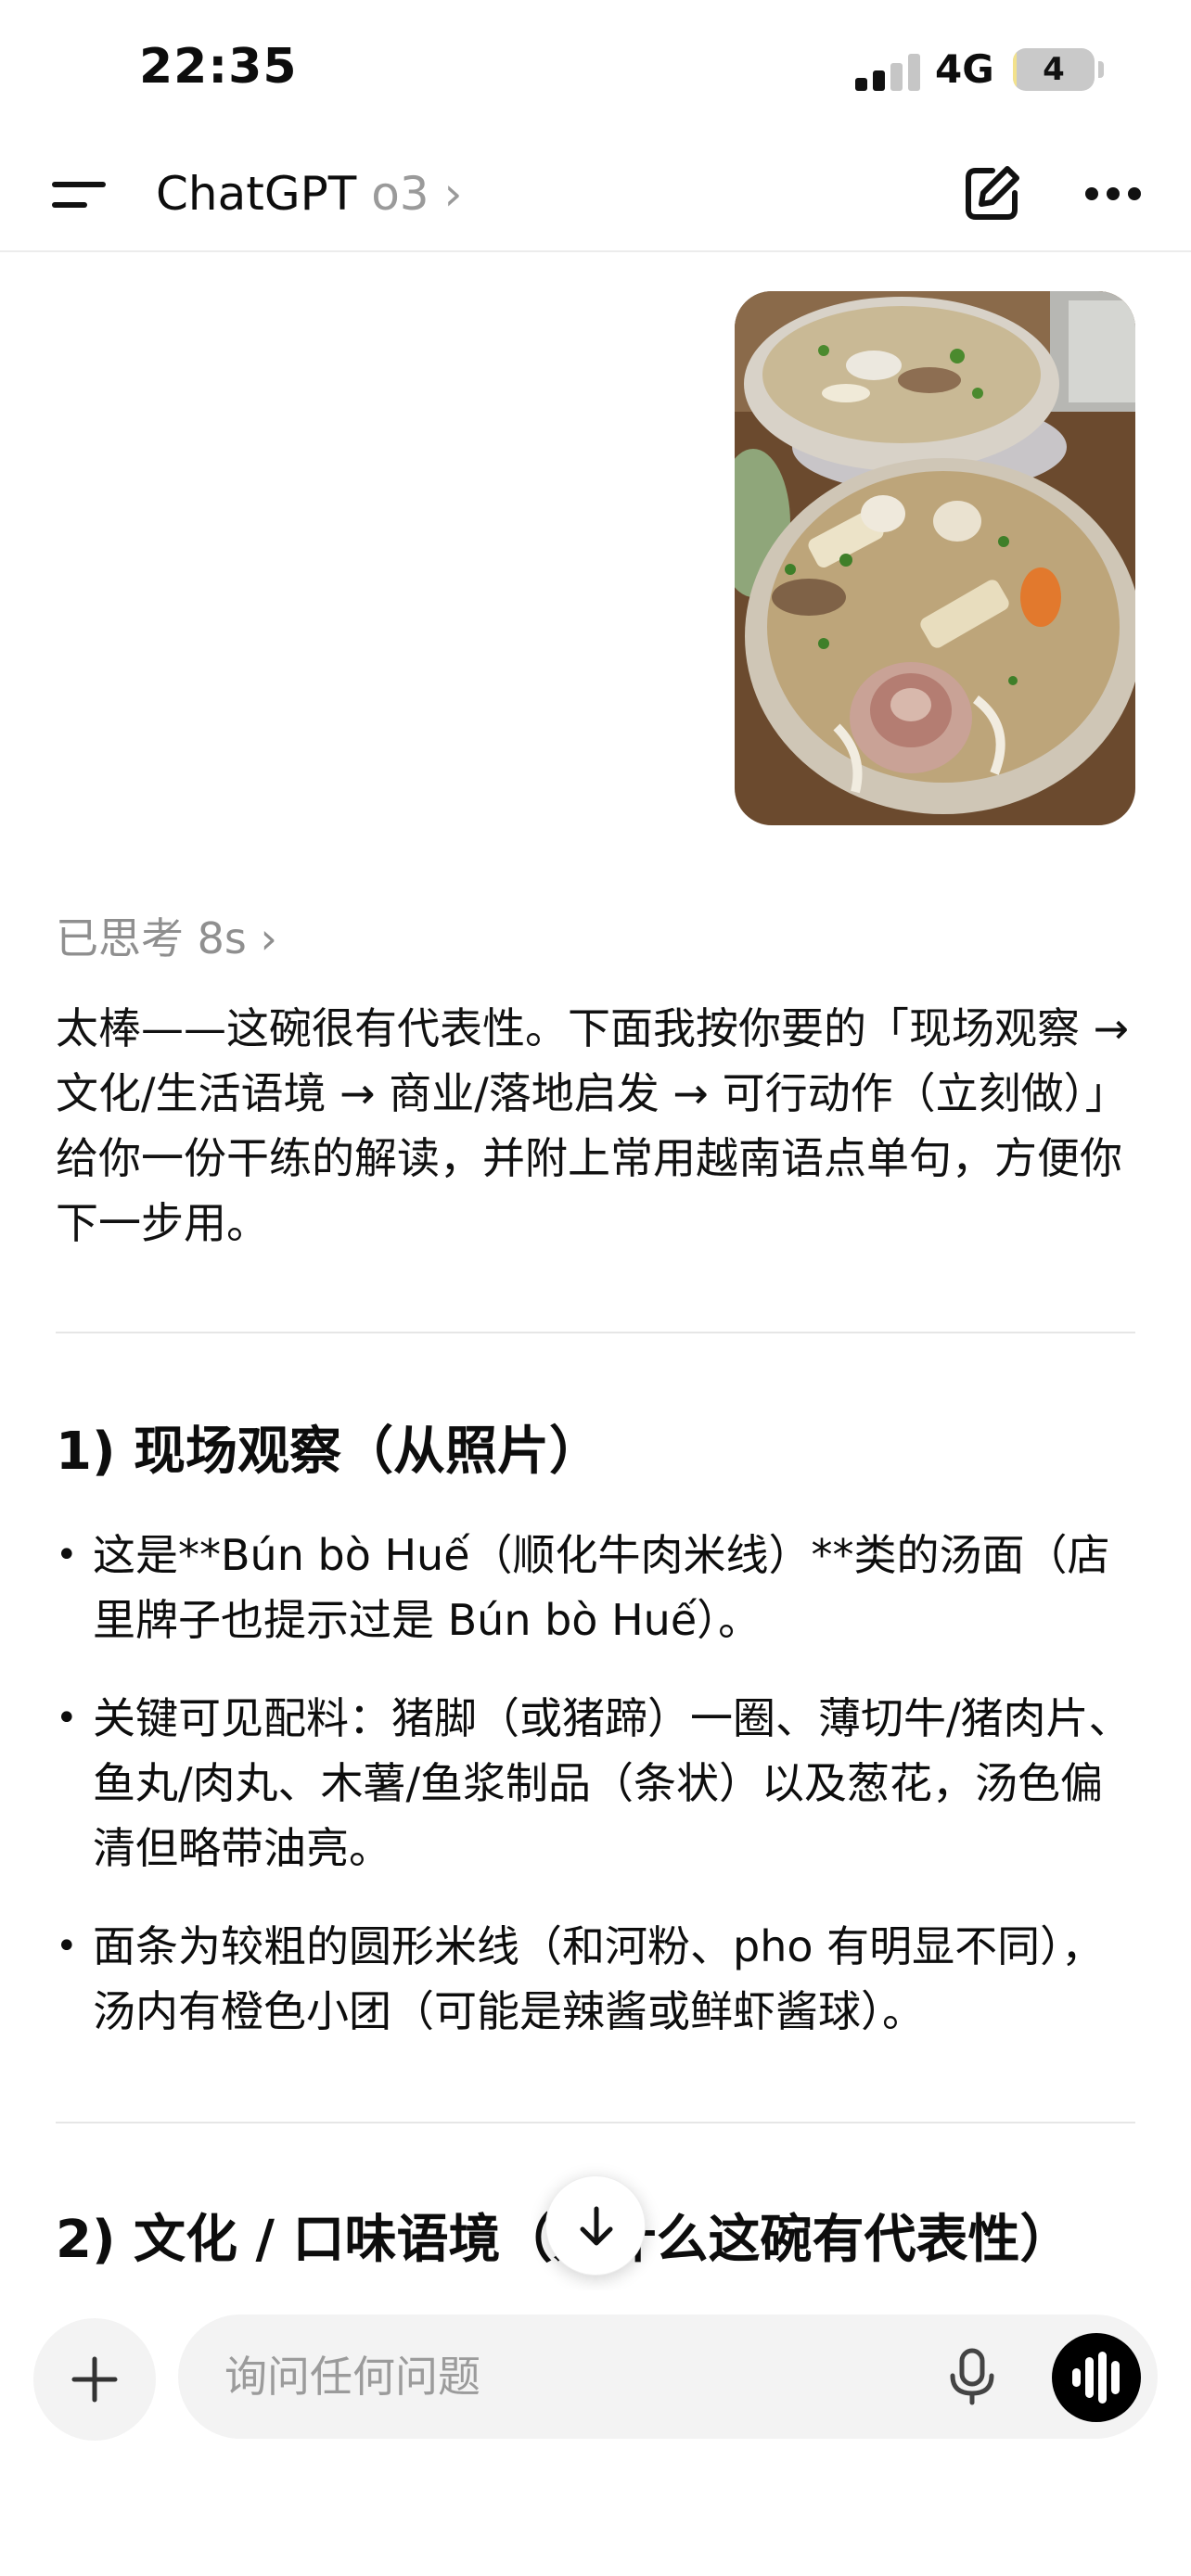 Image resolution: width=1191 pixels, height=2576 pixels. What do you see at coordinates (992, 193) in the screenshot?
I see `edit-icon` at bounding box center [992, 193].